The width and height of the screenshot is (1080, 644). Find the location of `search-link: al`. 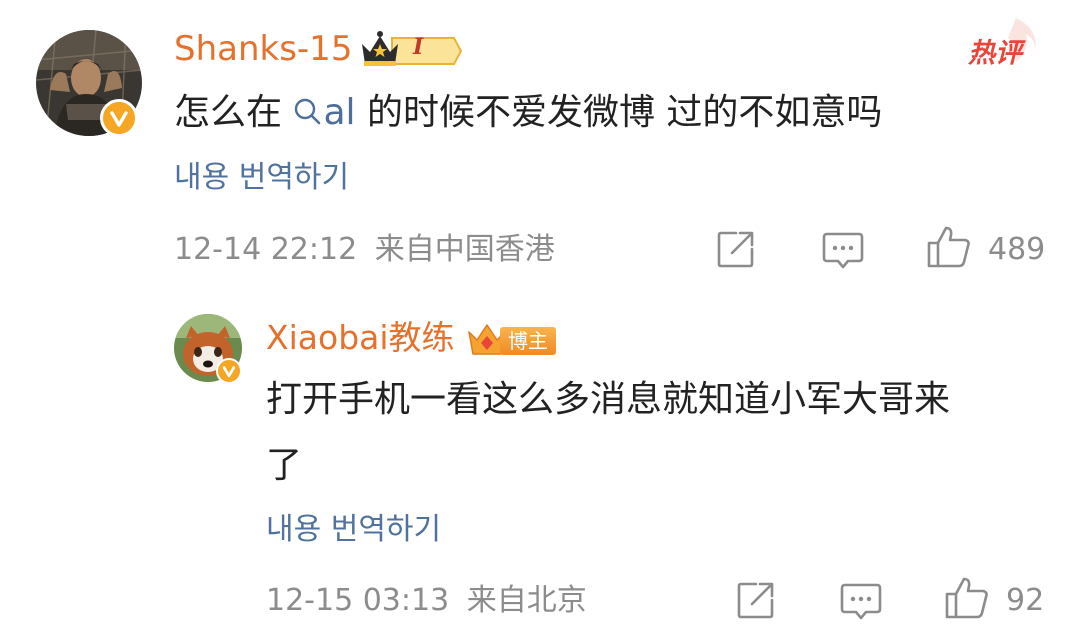

search-link: al is located at coordinates (324, 112).